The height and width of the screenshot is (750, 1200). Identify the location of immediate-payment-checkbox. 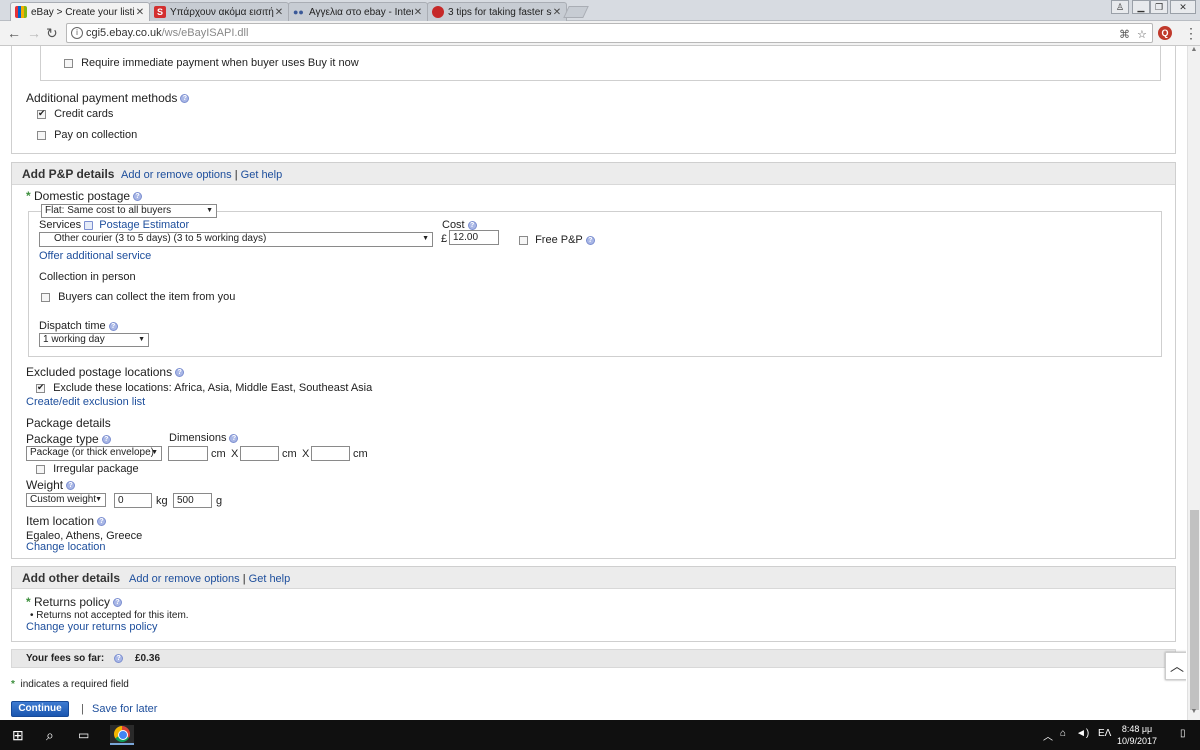
(68, 63).